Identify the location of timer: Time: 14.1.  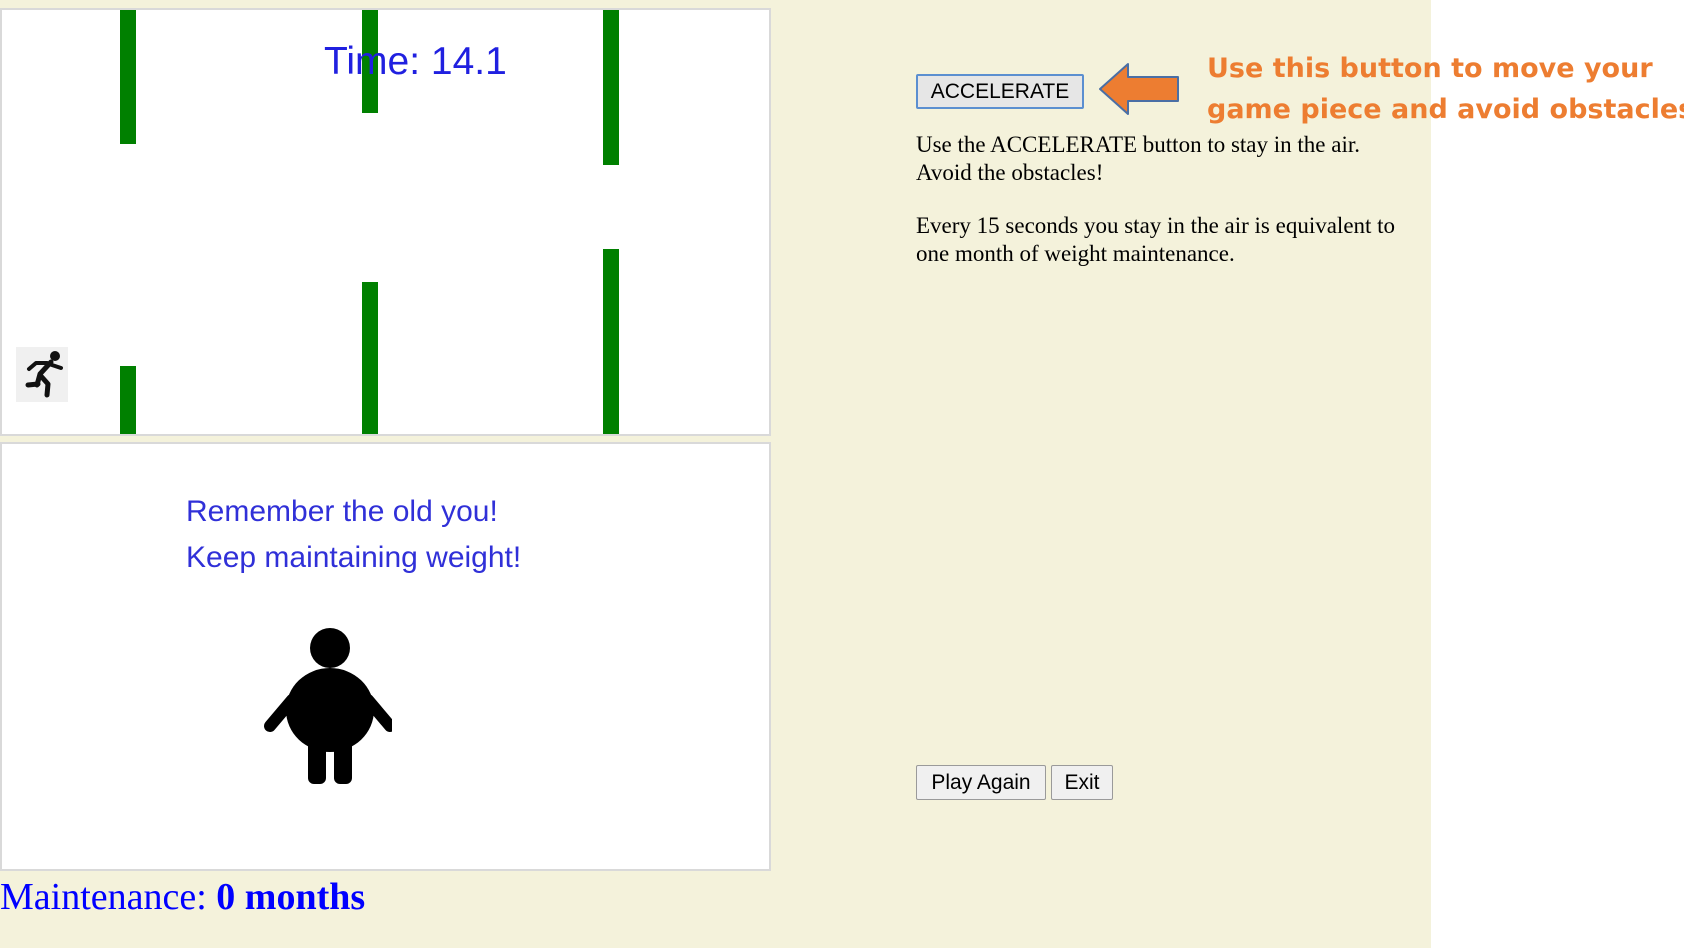
(415, 61).